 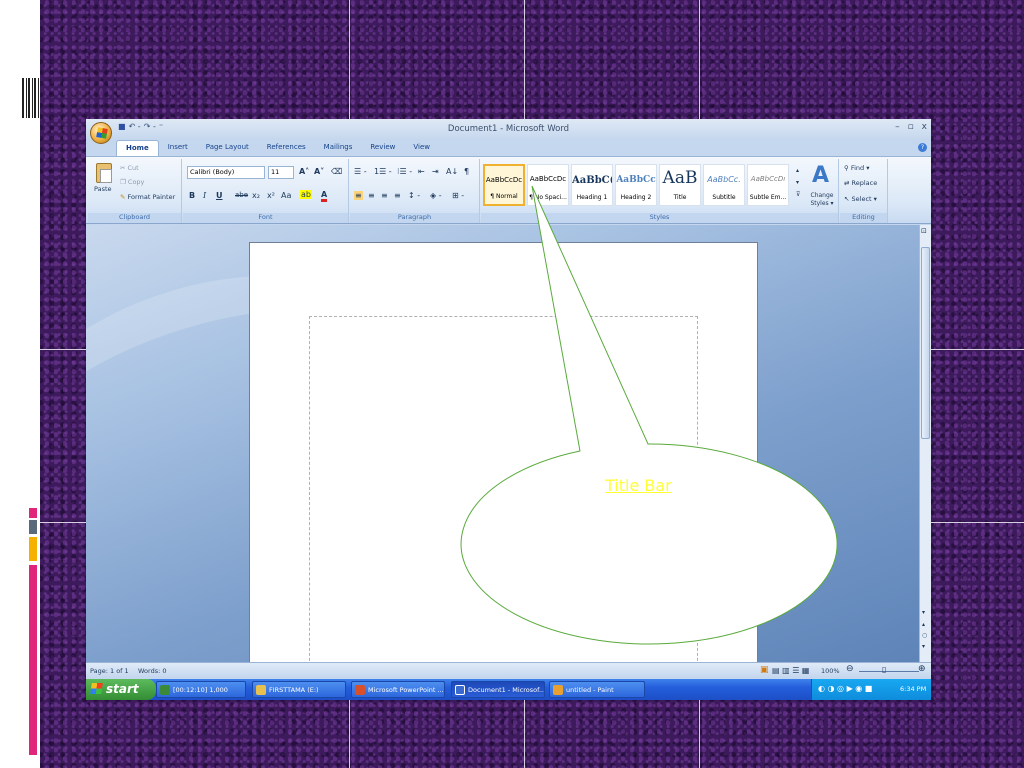 What do you see at coordinates (109, 671) in the screenshot?
I see `page-count: Page: 1 of 1` at bounding box center [109, 671].